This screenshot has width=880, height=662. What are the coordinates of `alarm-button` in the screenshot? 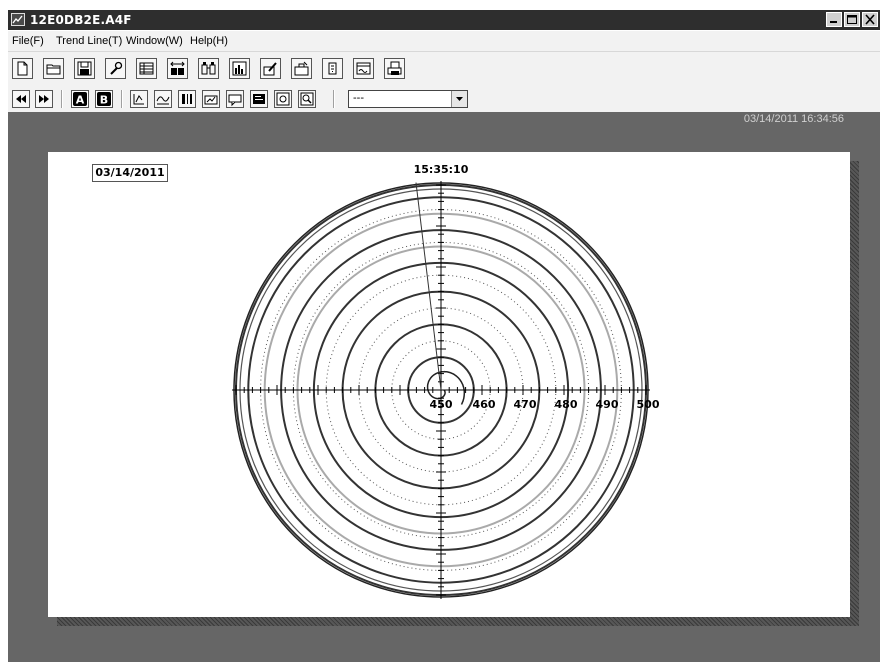 It's located at (332, 68).